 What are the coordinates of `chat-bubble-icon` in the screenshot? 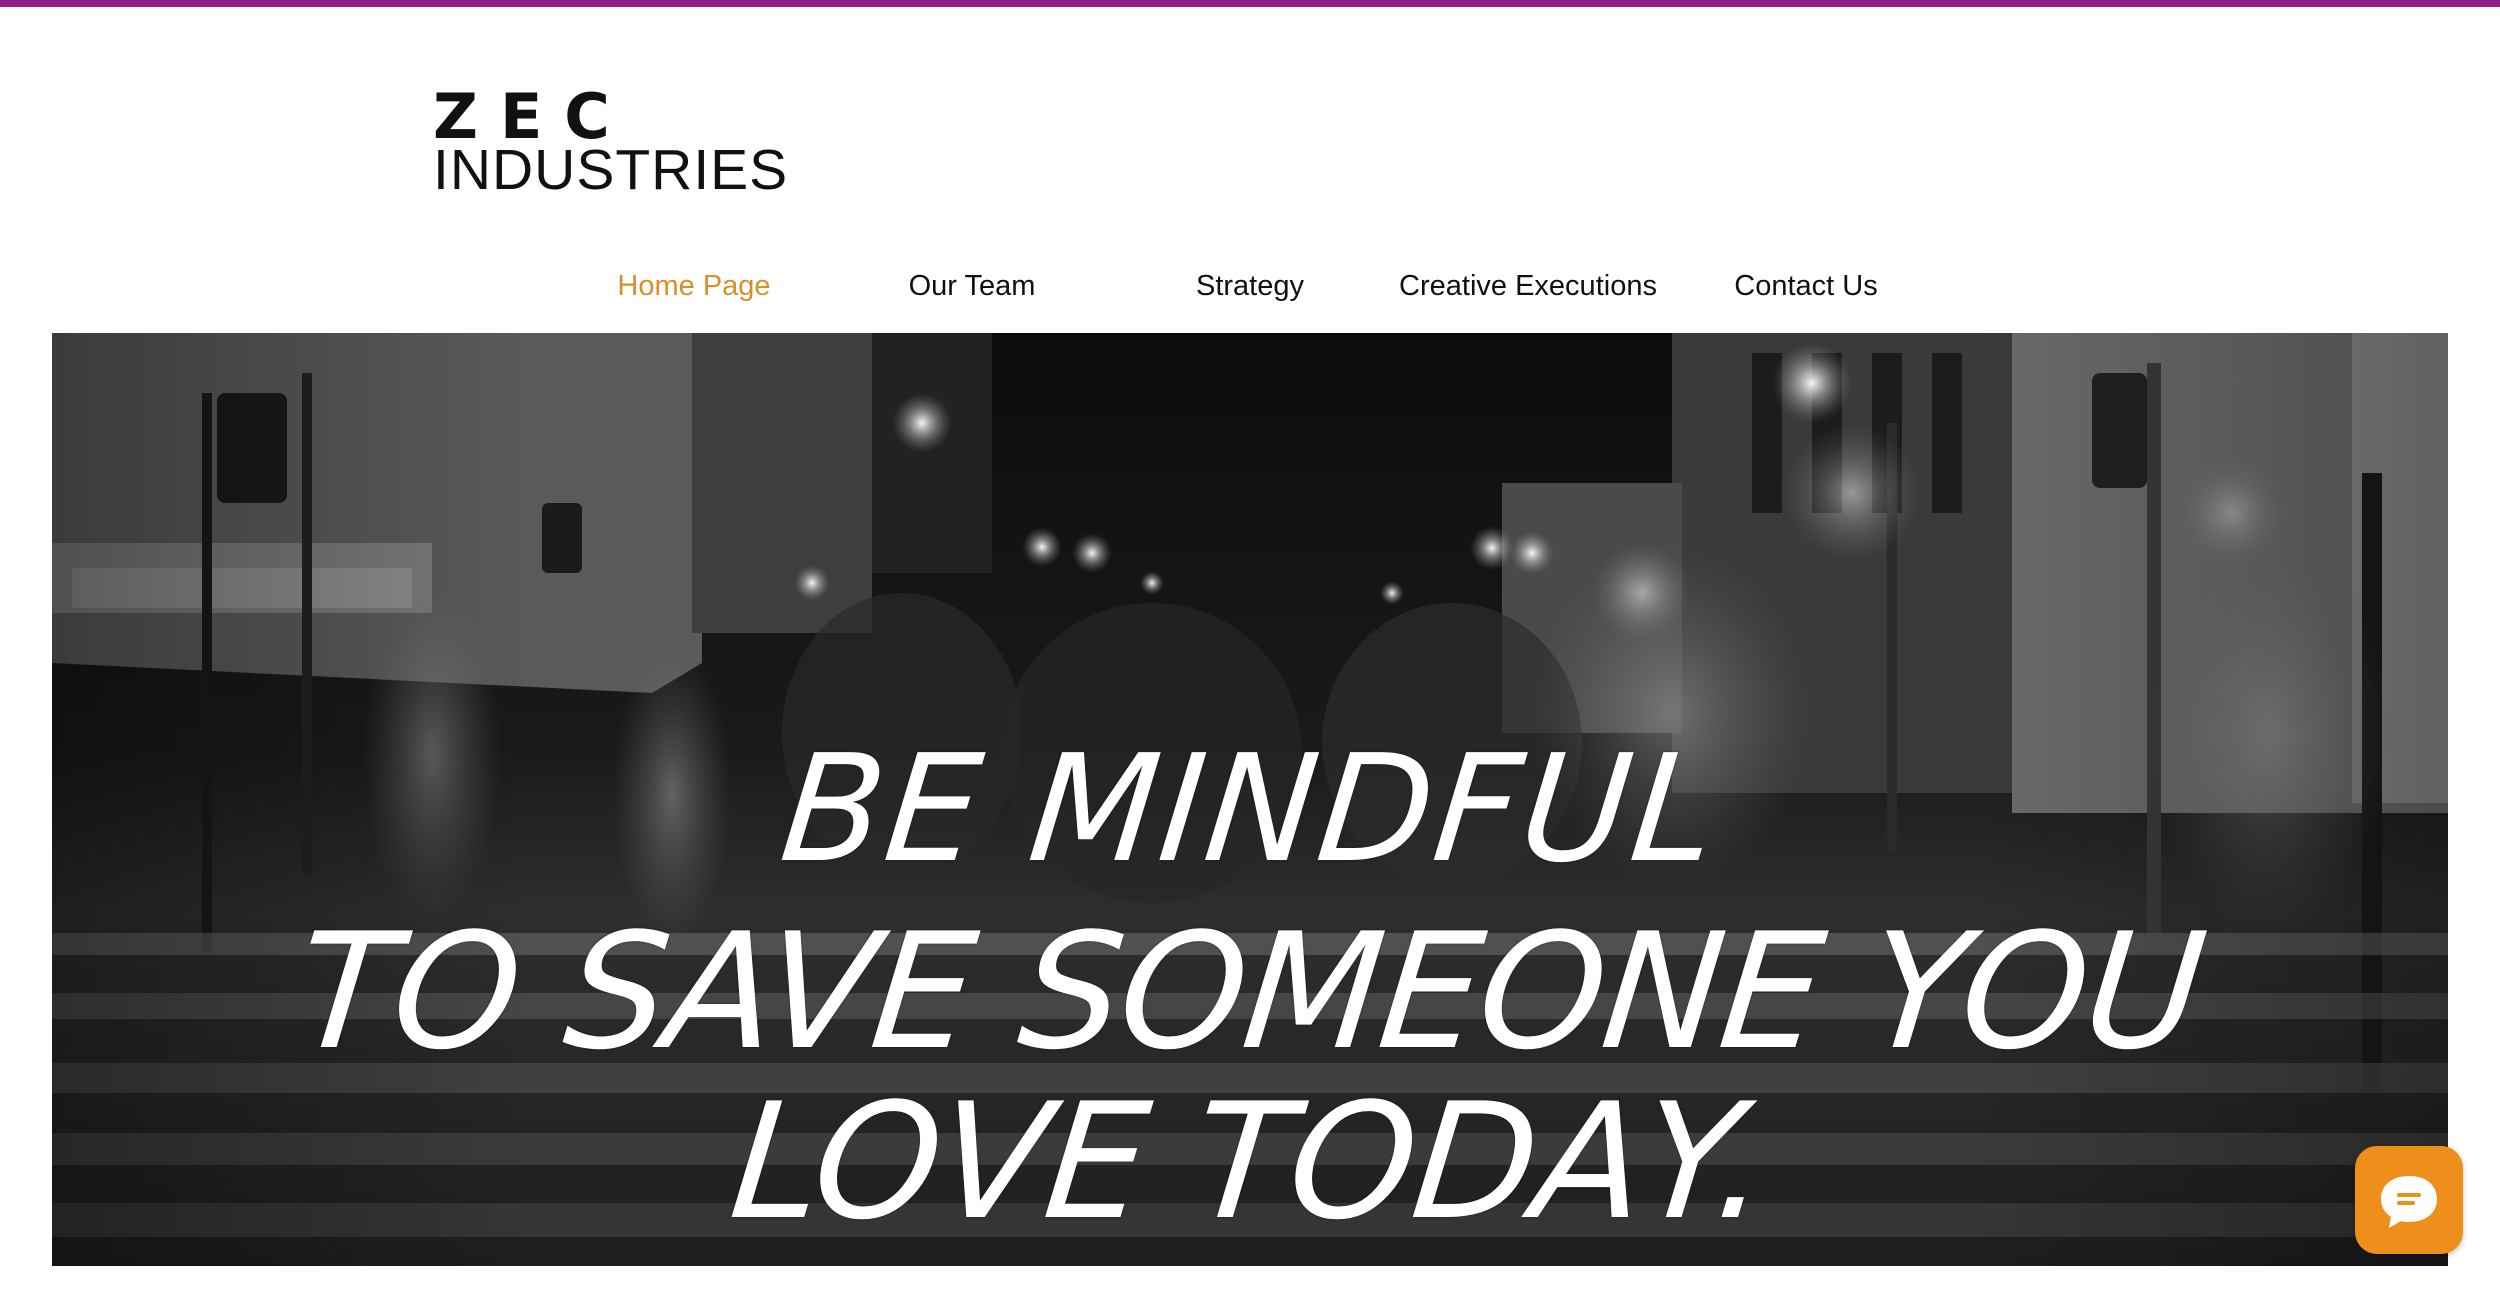 It's located at (2409, 1202).